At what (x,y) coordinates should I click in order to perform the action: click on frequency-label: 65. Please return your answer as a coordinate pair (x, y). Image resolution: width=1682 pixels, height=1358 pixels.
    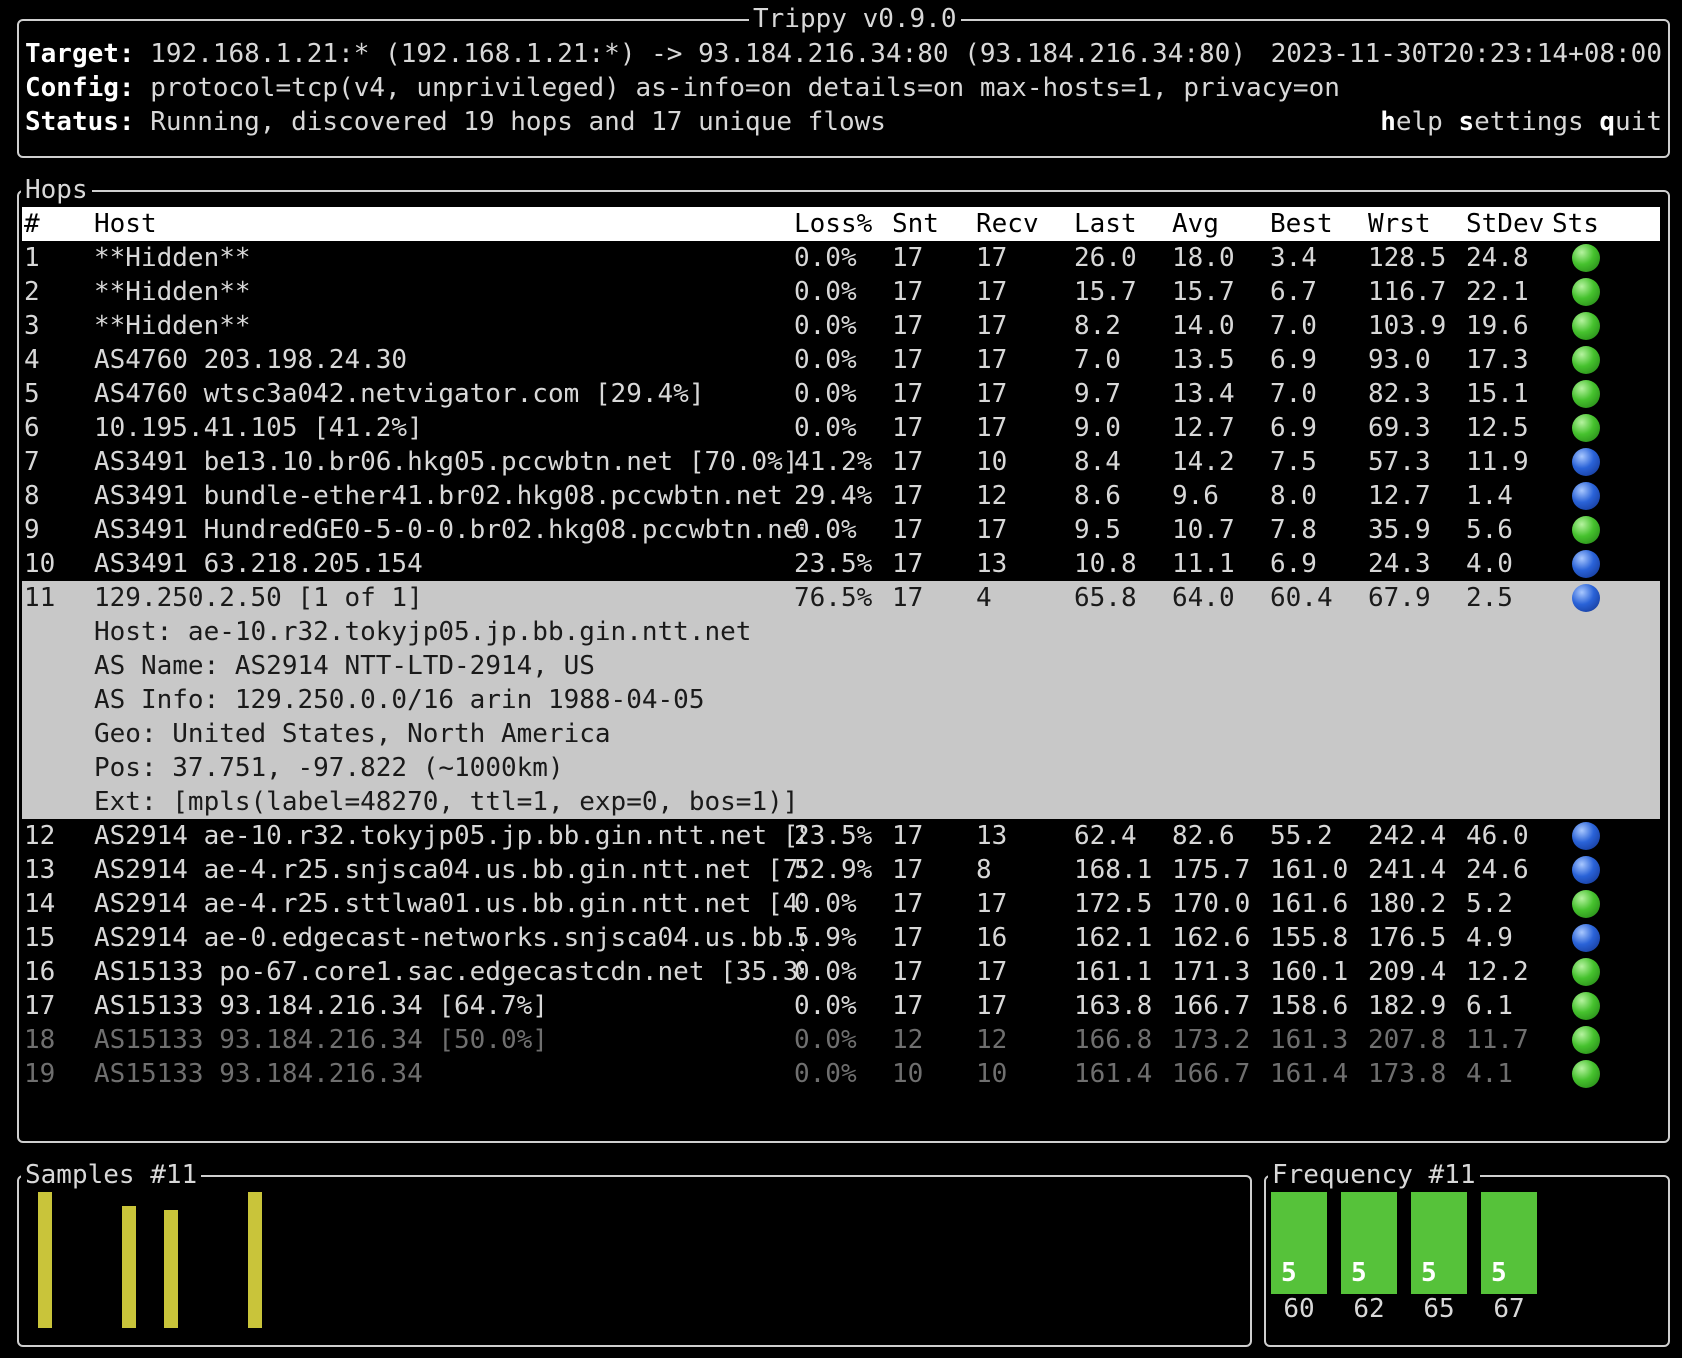
    Looking at the image, I should click on (1439, 1309).